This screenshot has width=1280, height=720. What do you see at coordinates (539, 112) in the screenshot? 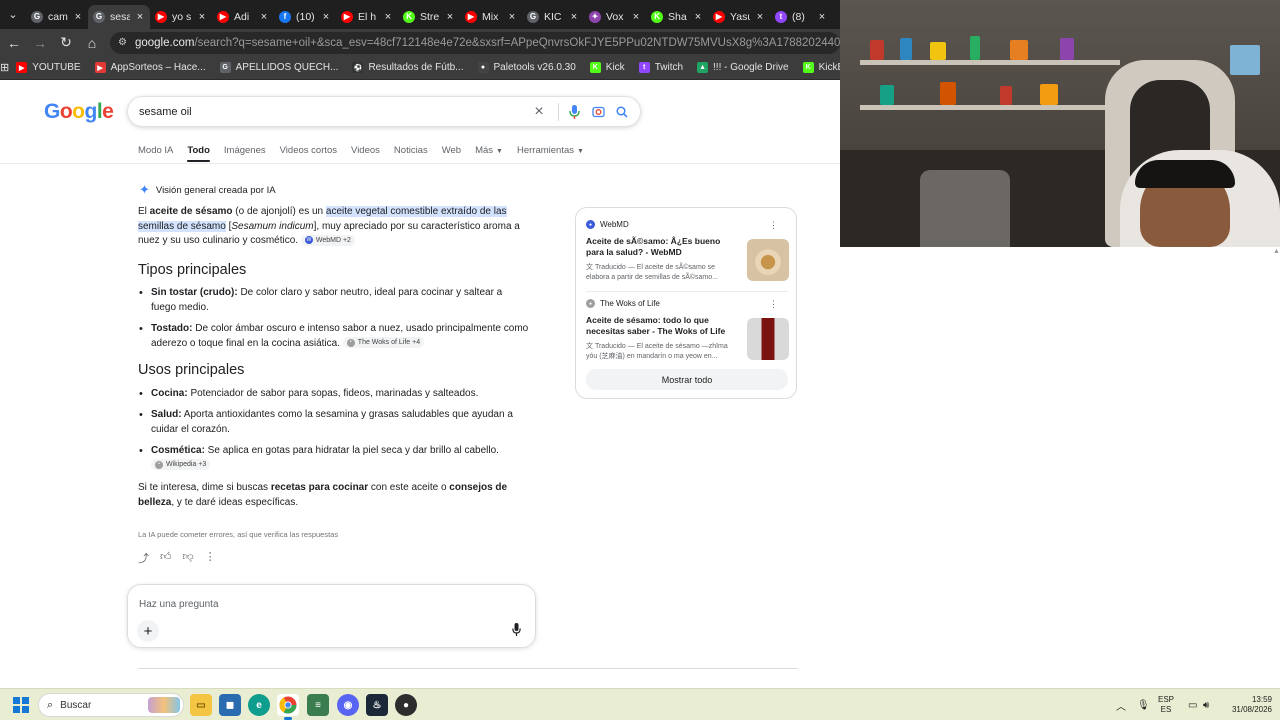
I see `clear-icon: ×` at bounding box center [539, 112].